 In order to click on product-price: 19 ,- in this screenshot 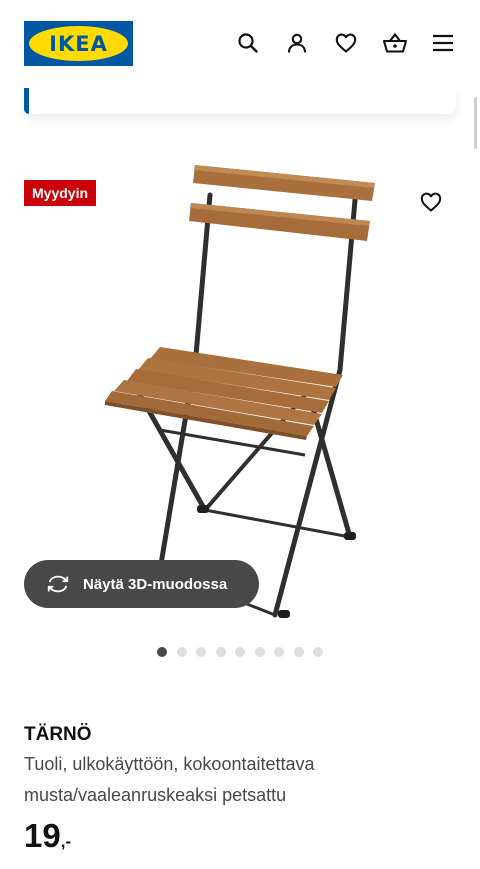, I will do `click(47, 836)`.